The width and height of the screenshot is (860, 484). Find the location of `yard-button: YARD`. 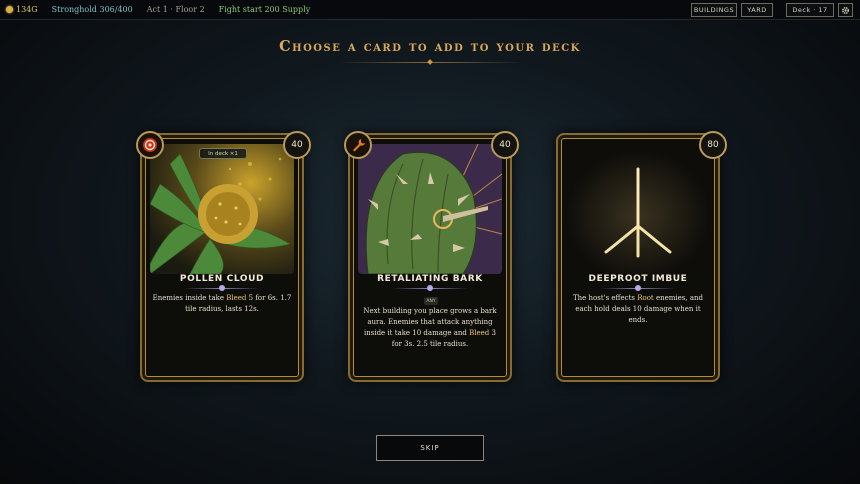

yard-button: YARD is located at coordinates (757, 10).